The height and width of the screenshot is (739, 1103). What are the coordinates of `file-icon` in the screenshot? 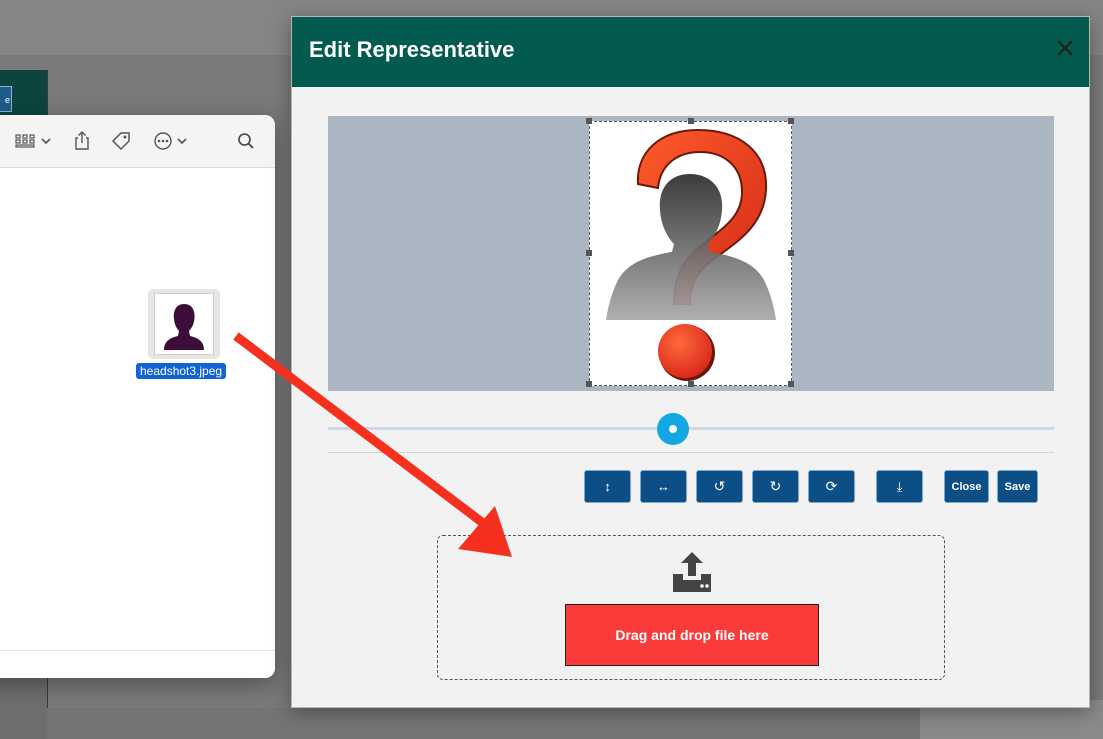 It's located at (184, 324).